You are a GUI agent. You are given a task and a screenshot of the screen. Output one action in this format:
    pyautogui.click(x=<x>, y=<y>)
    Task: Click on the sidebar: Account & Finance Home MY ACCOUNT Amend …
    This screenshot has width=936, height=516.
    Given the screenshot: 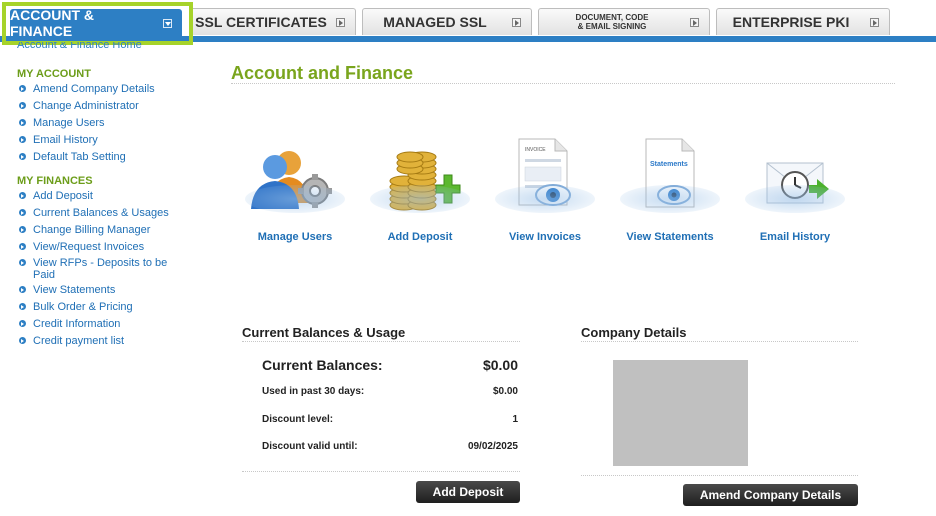 What is the action you would take?
    pyautogui.click(x=112, y=196)
    